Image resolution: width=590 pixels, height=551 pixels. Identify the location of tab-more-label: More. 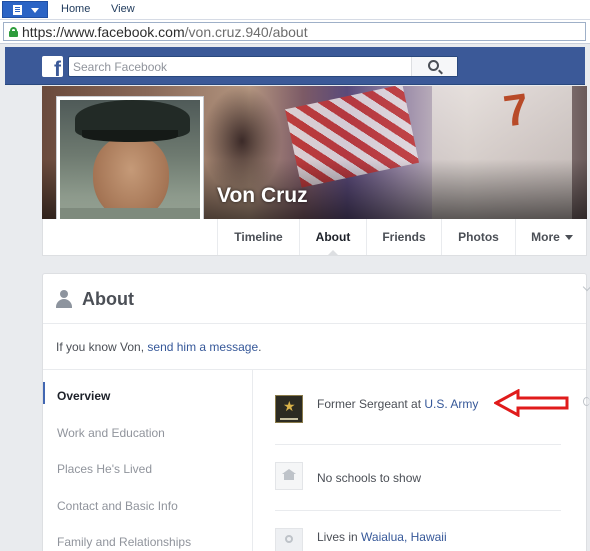
(545, 237).